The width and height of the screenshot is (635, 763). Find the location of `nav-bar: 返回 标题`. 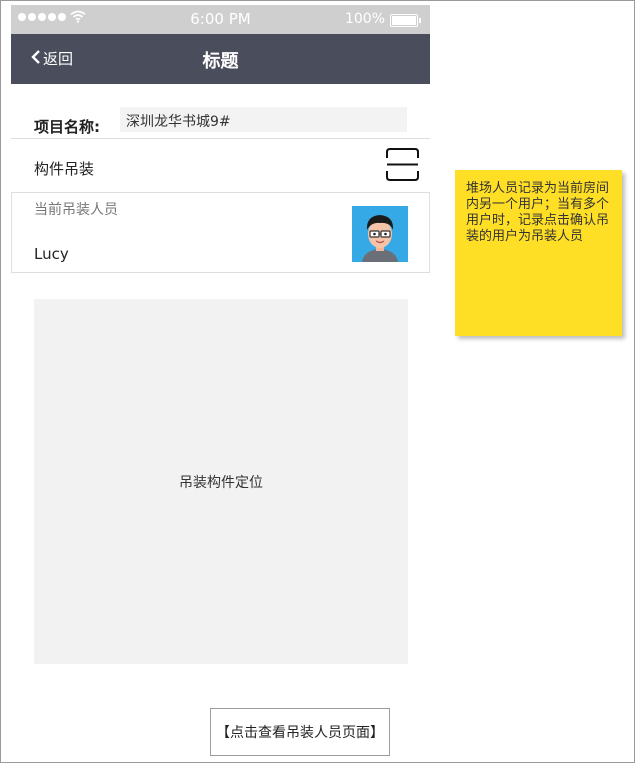

nav-bar: 返回 标题 is located at coordinates (220, 59).